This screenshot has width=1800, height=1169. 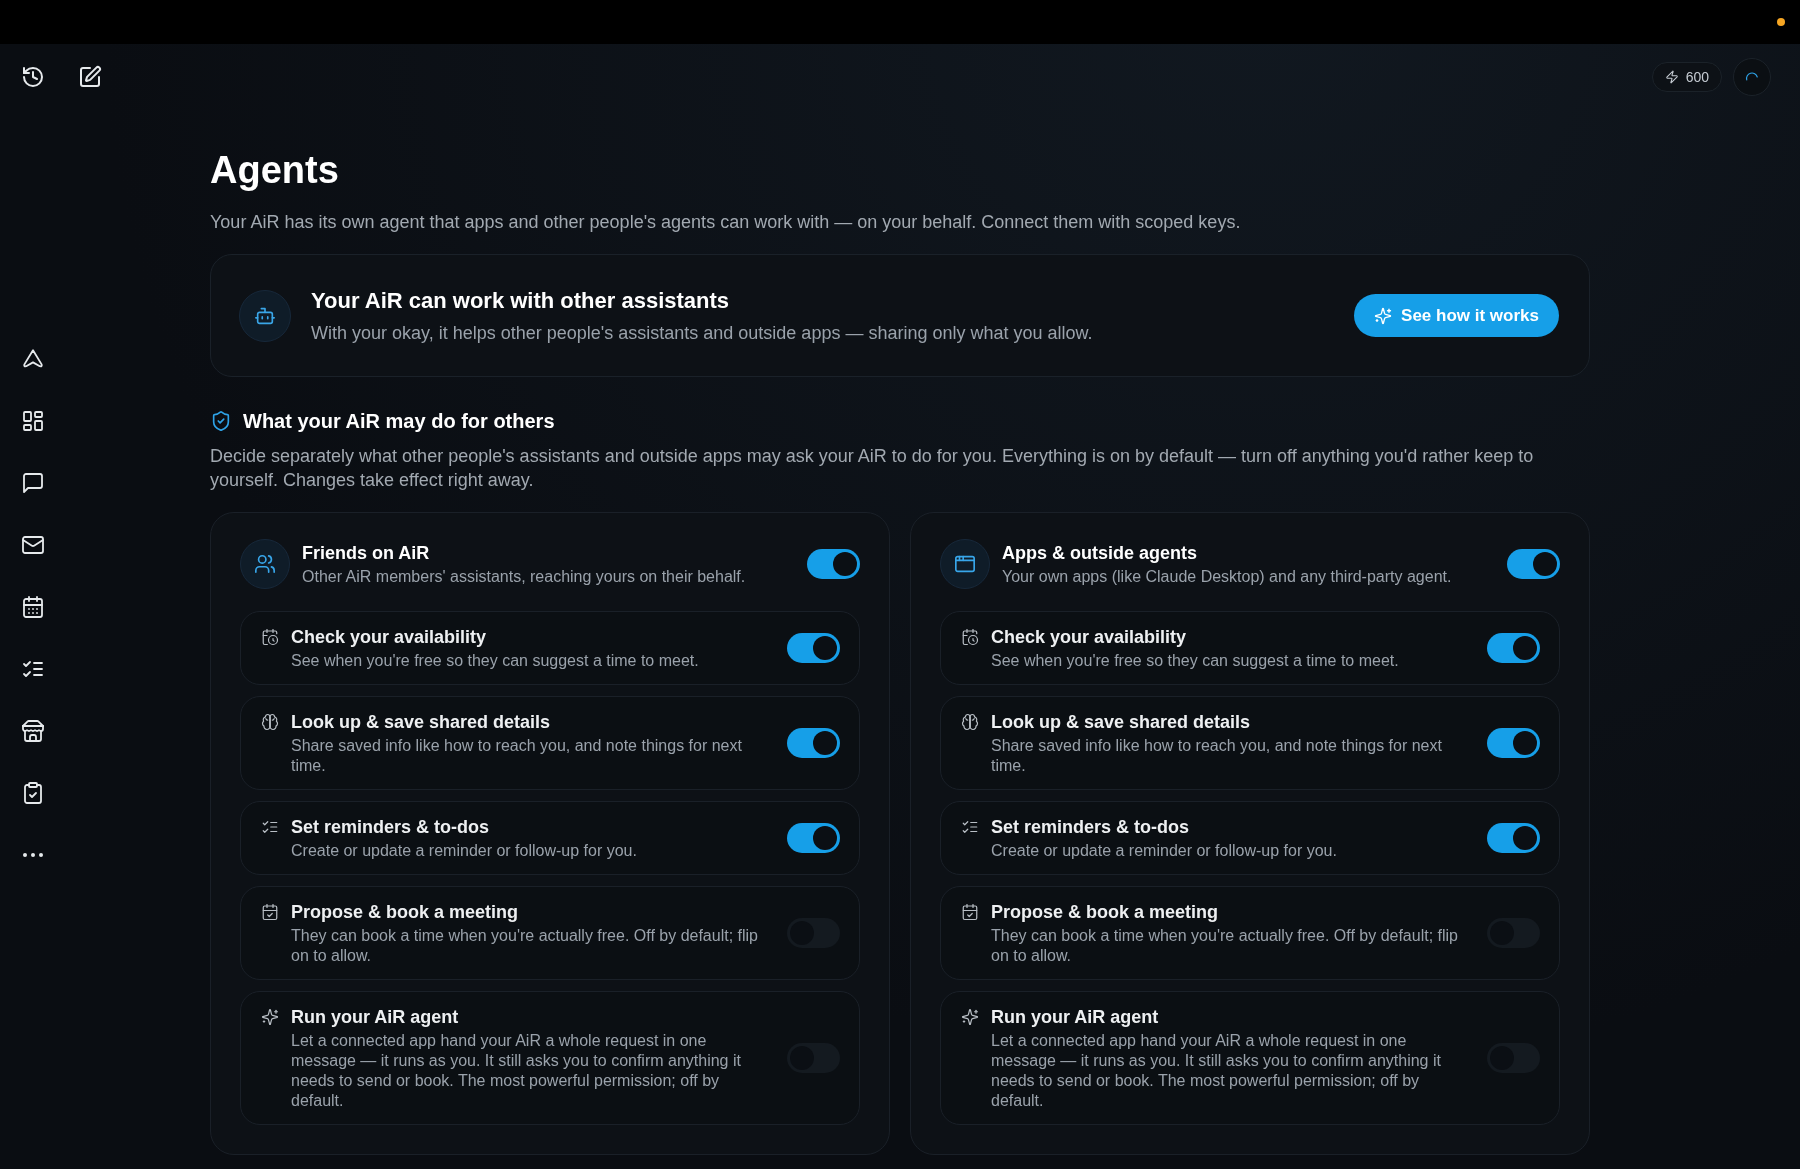 What do you see at coordinates (965, 564) in the screenshot?
I see `app-window-icon` at bounding box center [965, 564].